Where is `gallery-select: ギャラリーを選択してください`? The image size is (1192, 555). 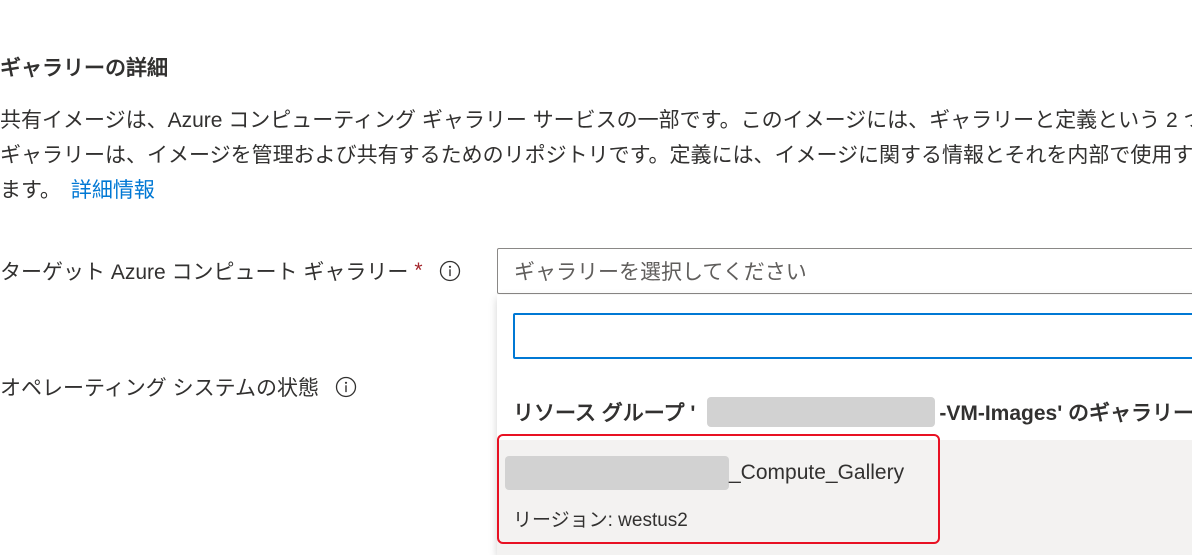 gallery-select: ギャラリーを選択してください is located at coordinates (844, 271).